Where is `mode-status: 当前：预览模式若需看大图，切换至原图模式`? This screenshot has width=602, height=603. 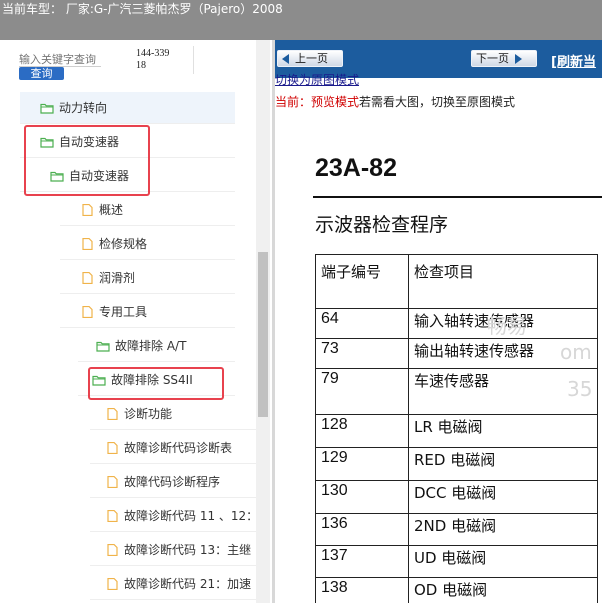
mode-status: 当前：预览模式若需看大图，切换至原图模式 is located at coordinates (395, 101).